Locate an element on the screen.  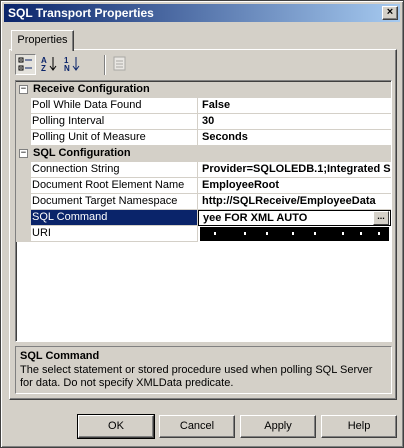
property-value: EmployeeRoot is located at coordinates (294, 186).